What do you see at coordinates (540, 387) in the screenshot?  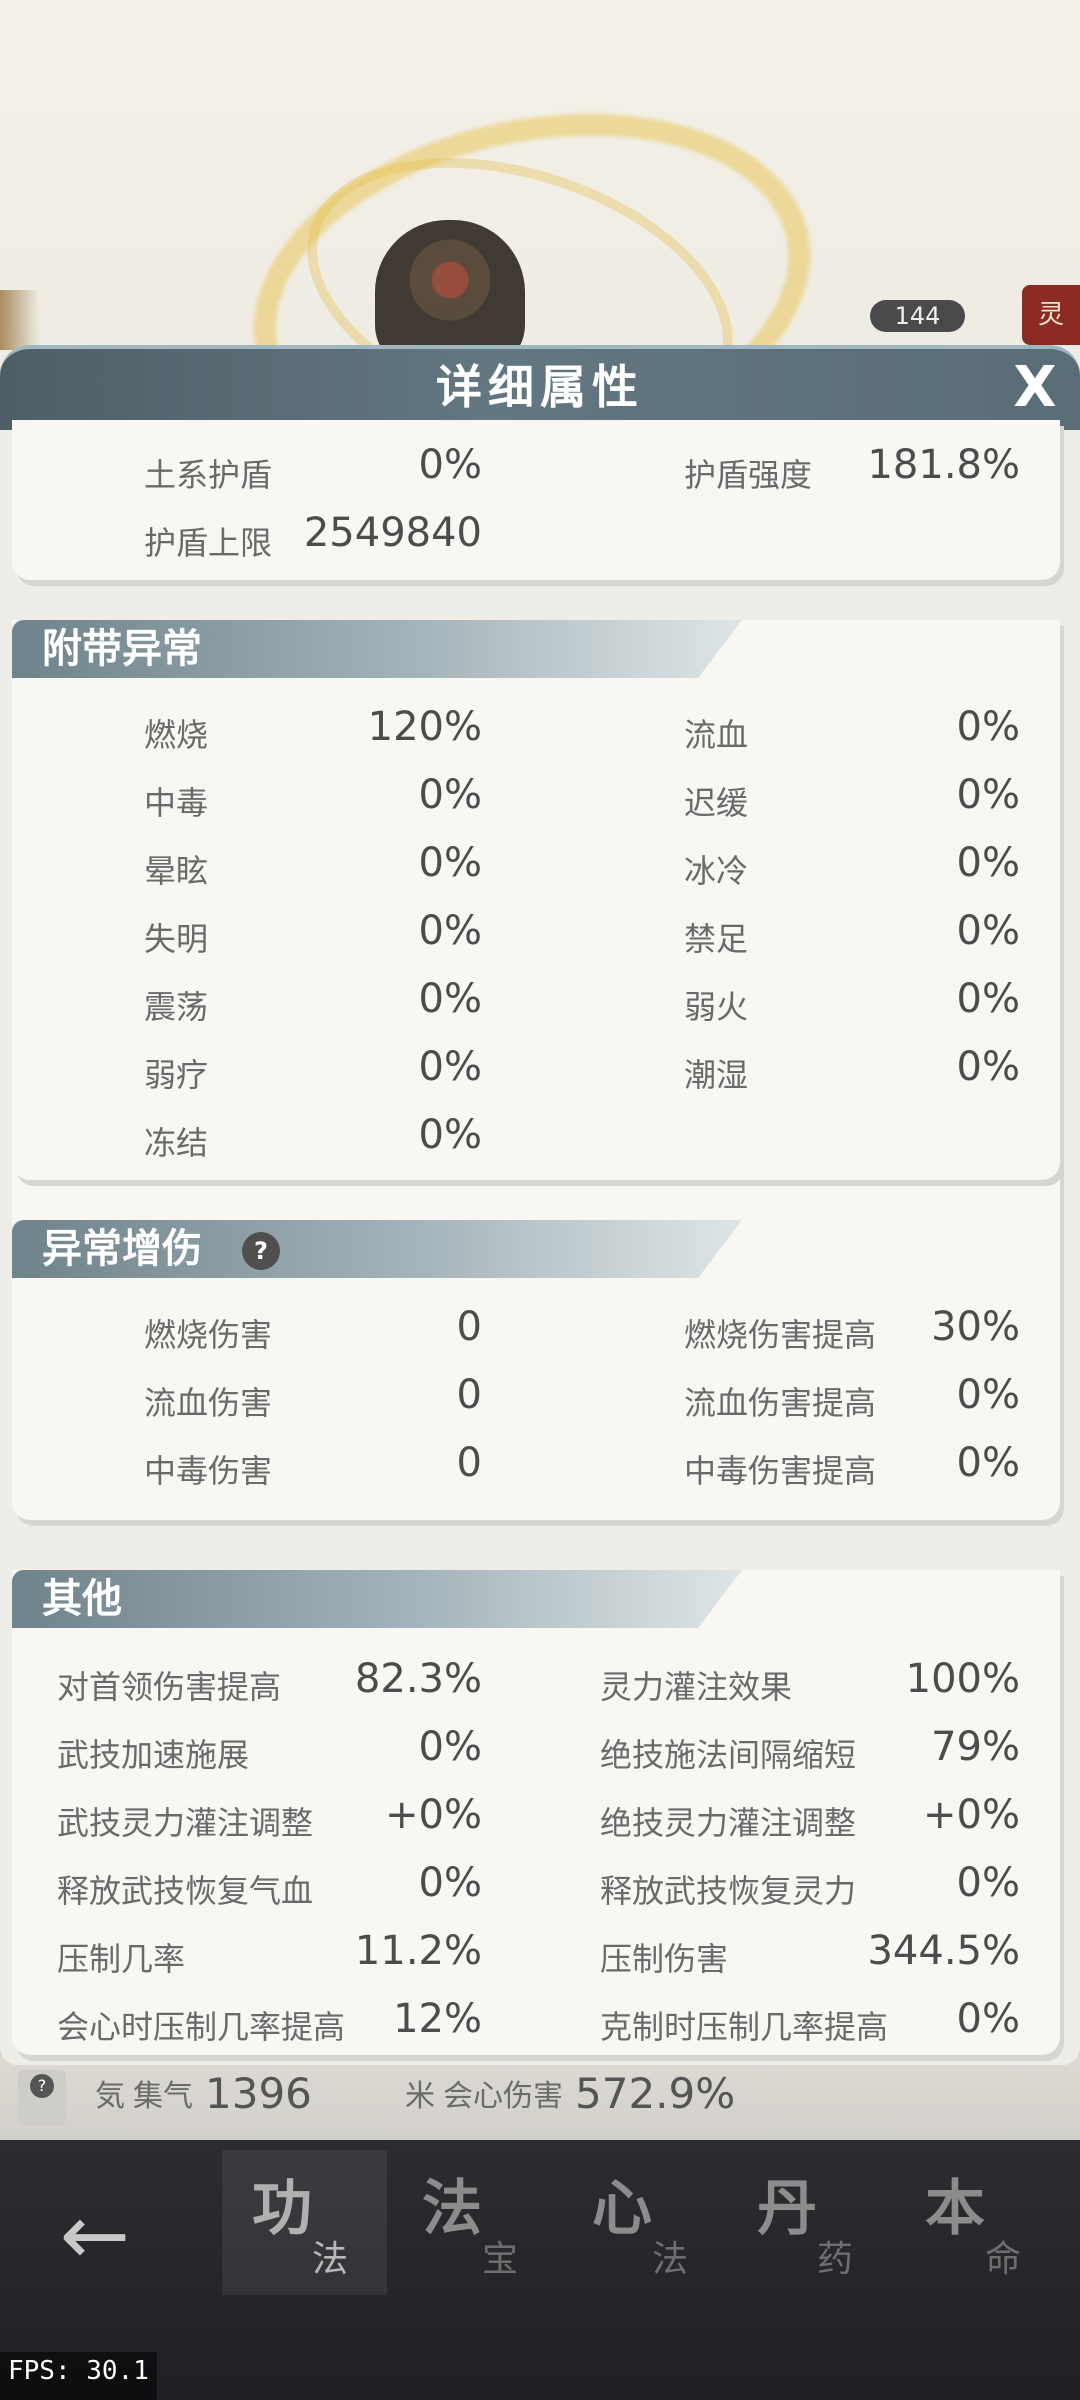 I see `modal-title: 详细属性` at bounding box center [540, 387].